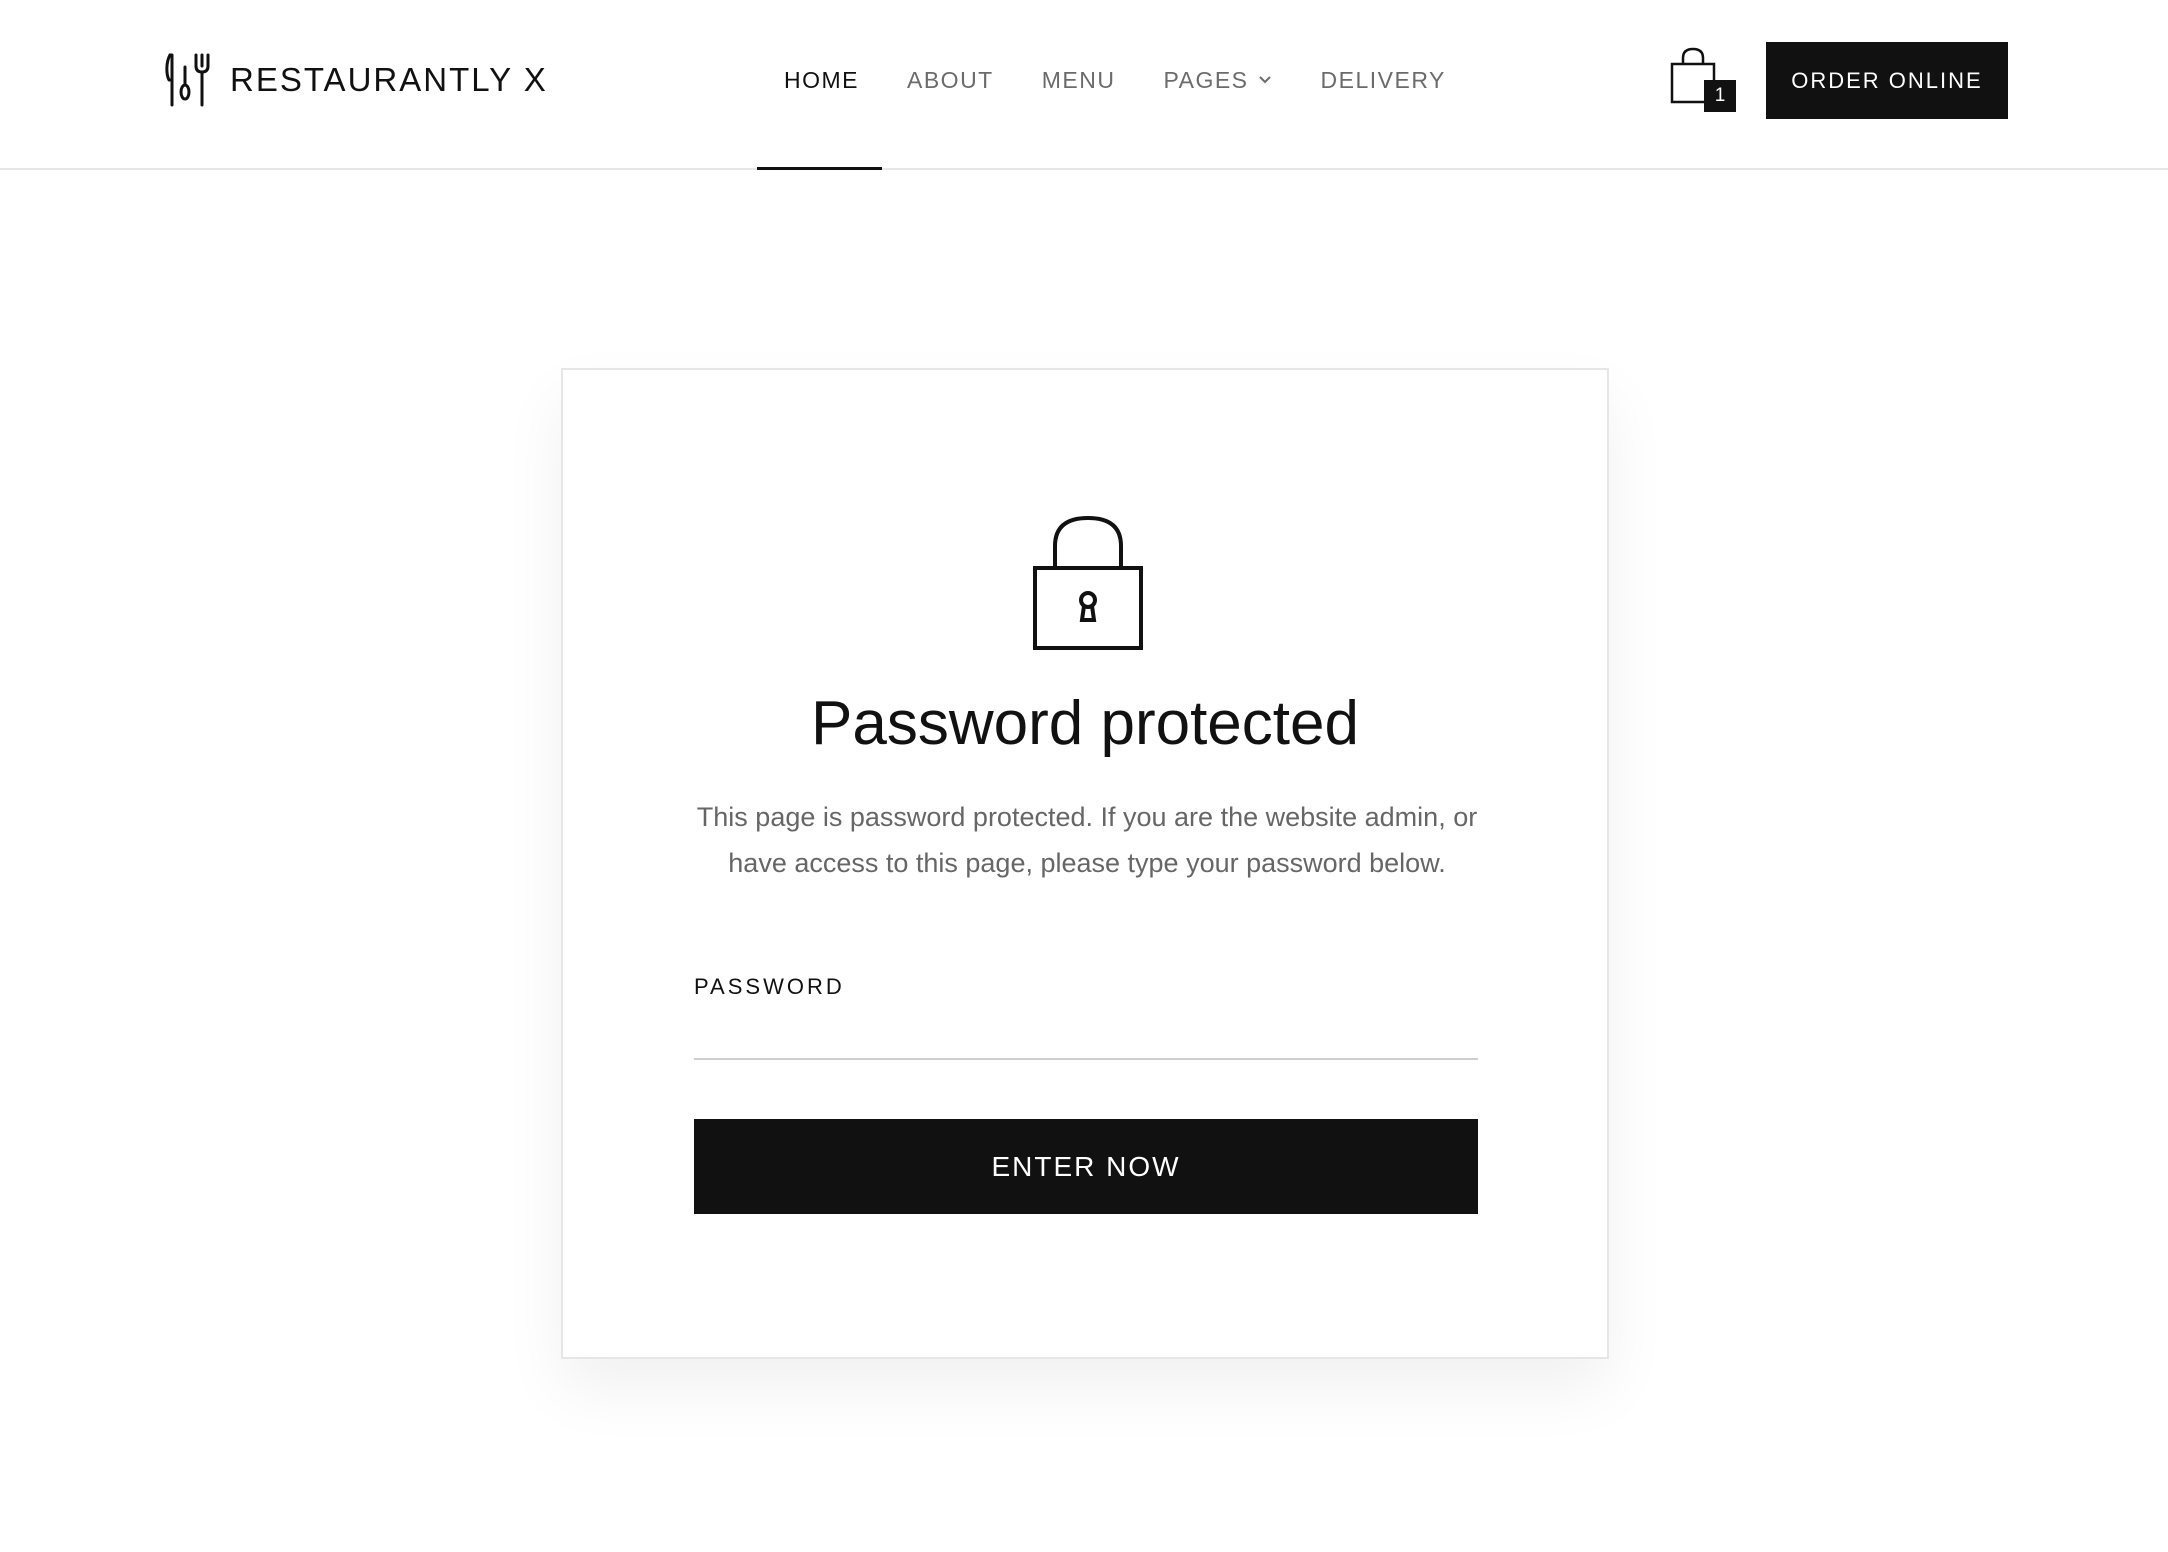 This screenshot has height=1552, width=2168. What do you see at coordinates (819, 168) in the screenshot?
I see `active-nav-indicator` at bounding box center [819, 168].